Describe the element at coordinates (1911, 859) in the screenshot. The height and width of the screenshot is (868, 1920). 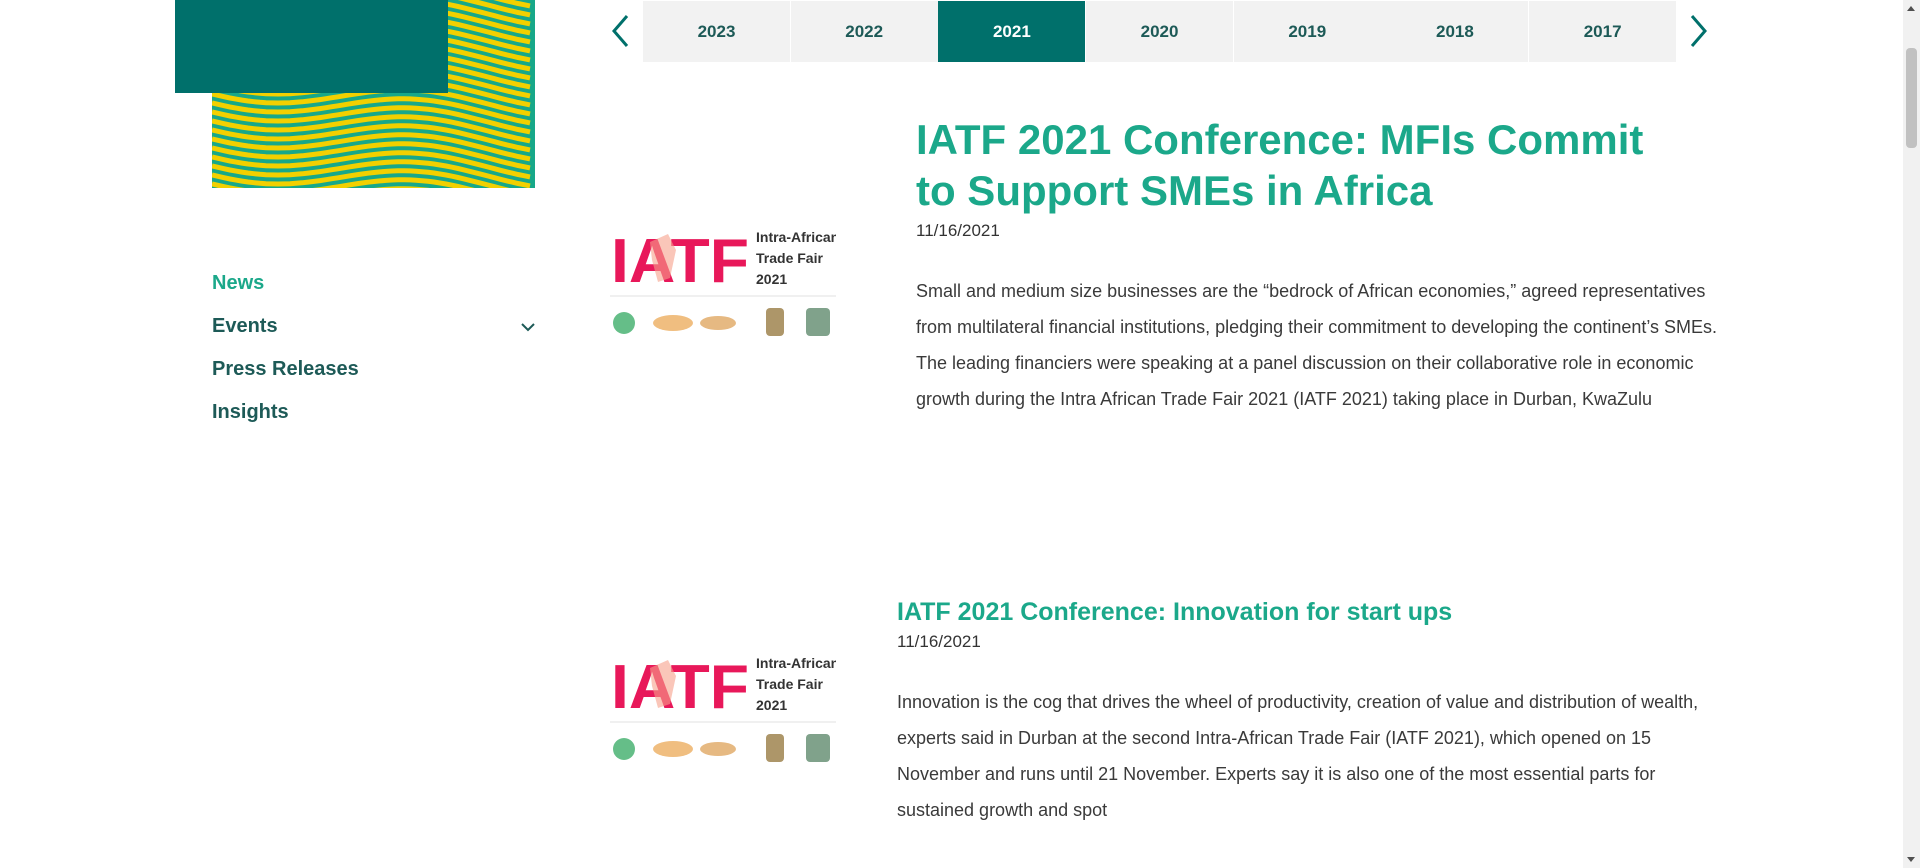
I see `scroll-down-icon` at that location.